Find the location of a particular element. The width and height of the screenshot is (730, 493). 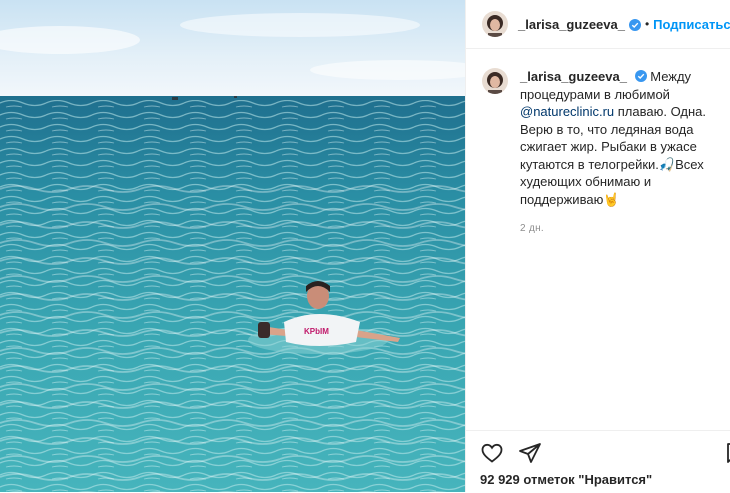

likes-count: 92 929 отметок "Нравится" is located at coordinates (566, 479).